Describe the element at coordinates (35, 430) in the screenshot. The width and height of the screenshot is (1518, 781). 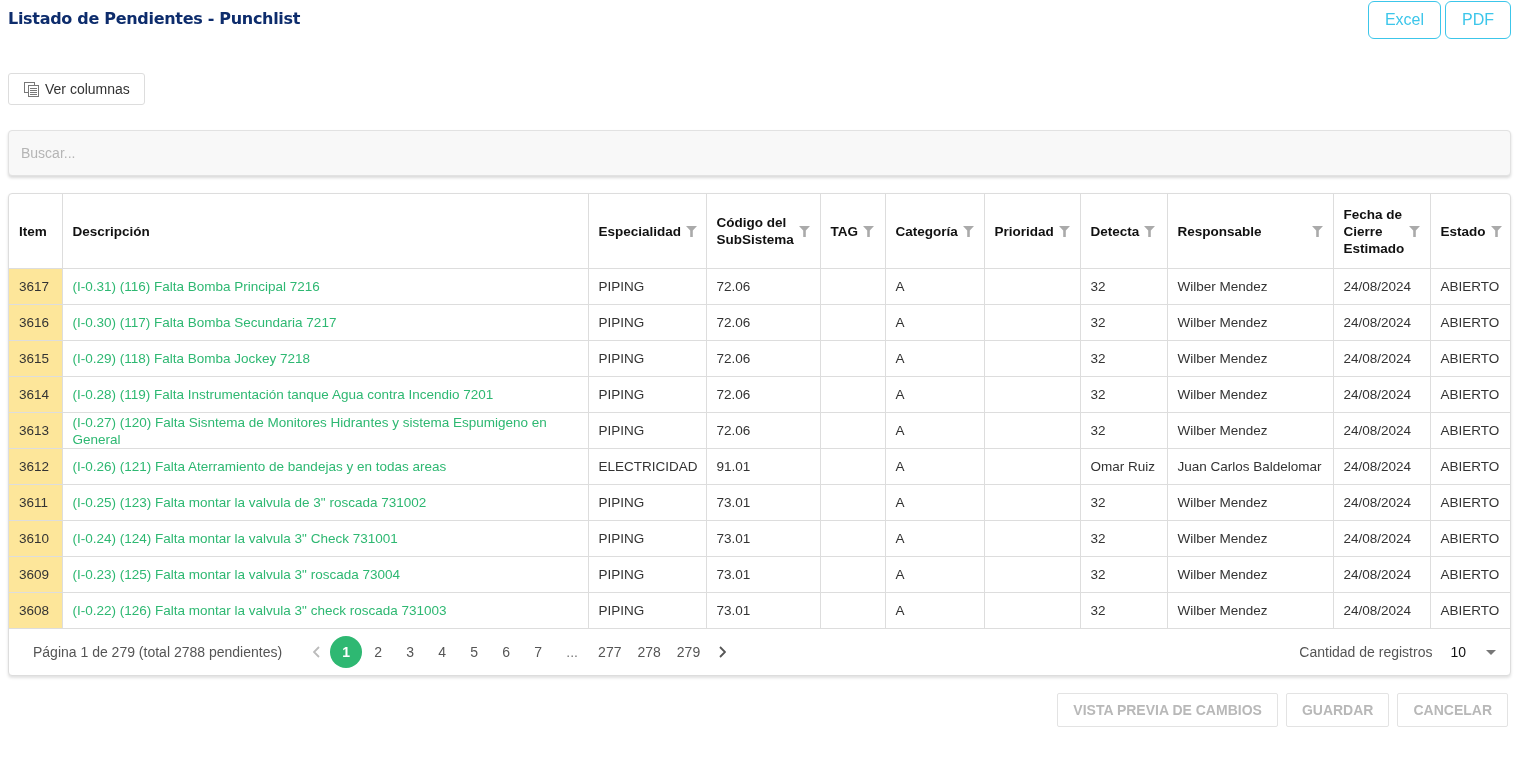
I see `item-number-cell: 3613` at that location.